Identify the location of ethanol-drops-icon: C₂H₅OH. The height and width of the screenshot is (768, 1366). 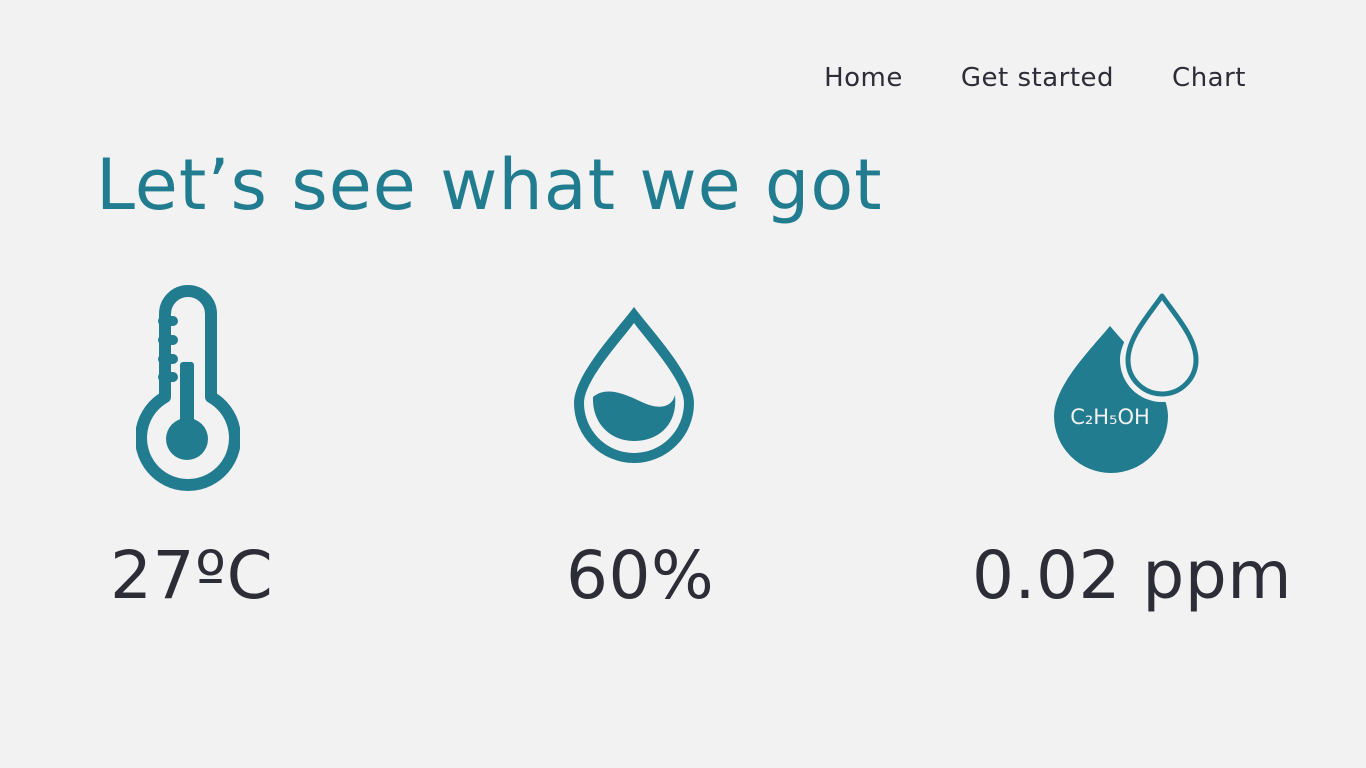
(1130, 385).